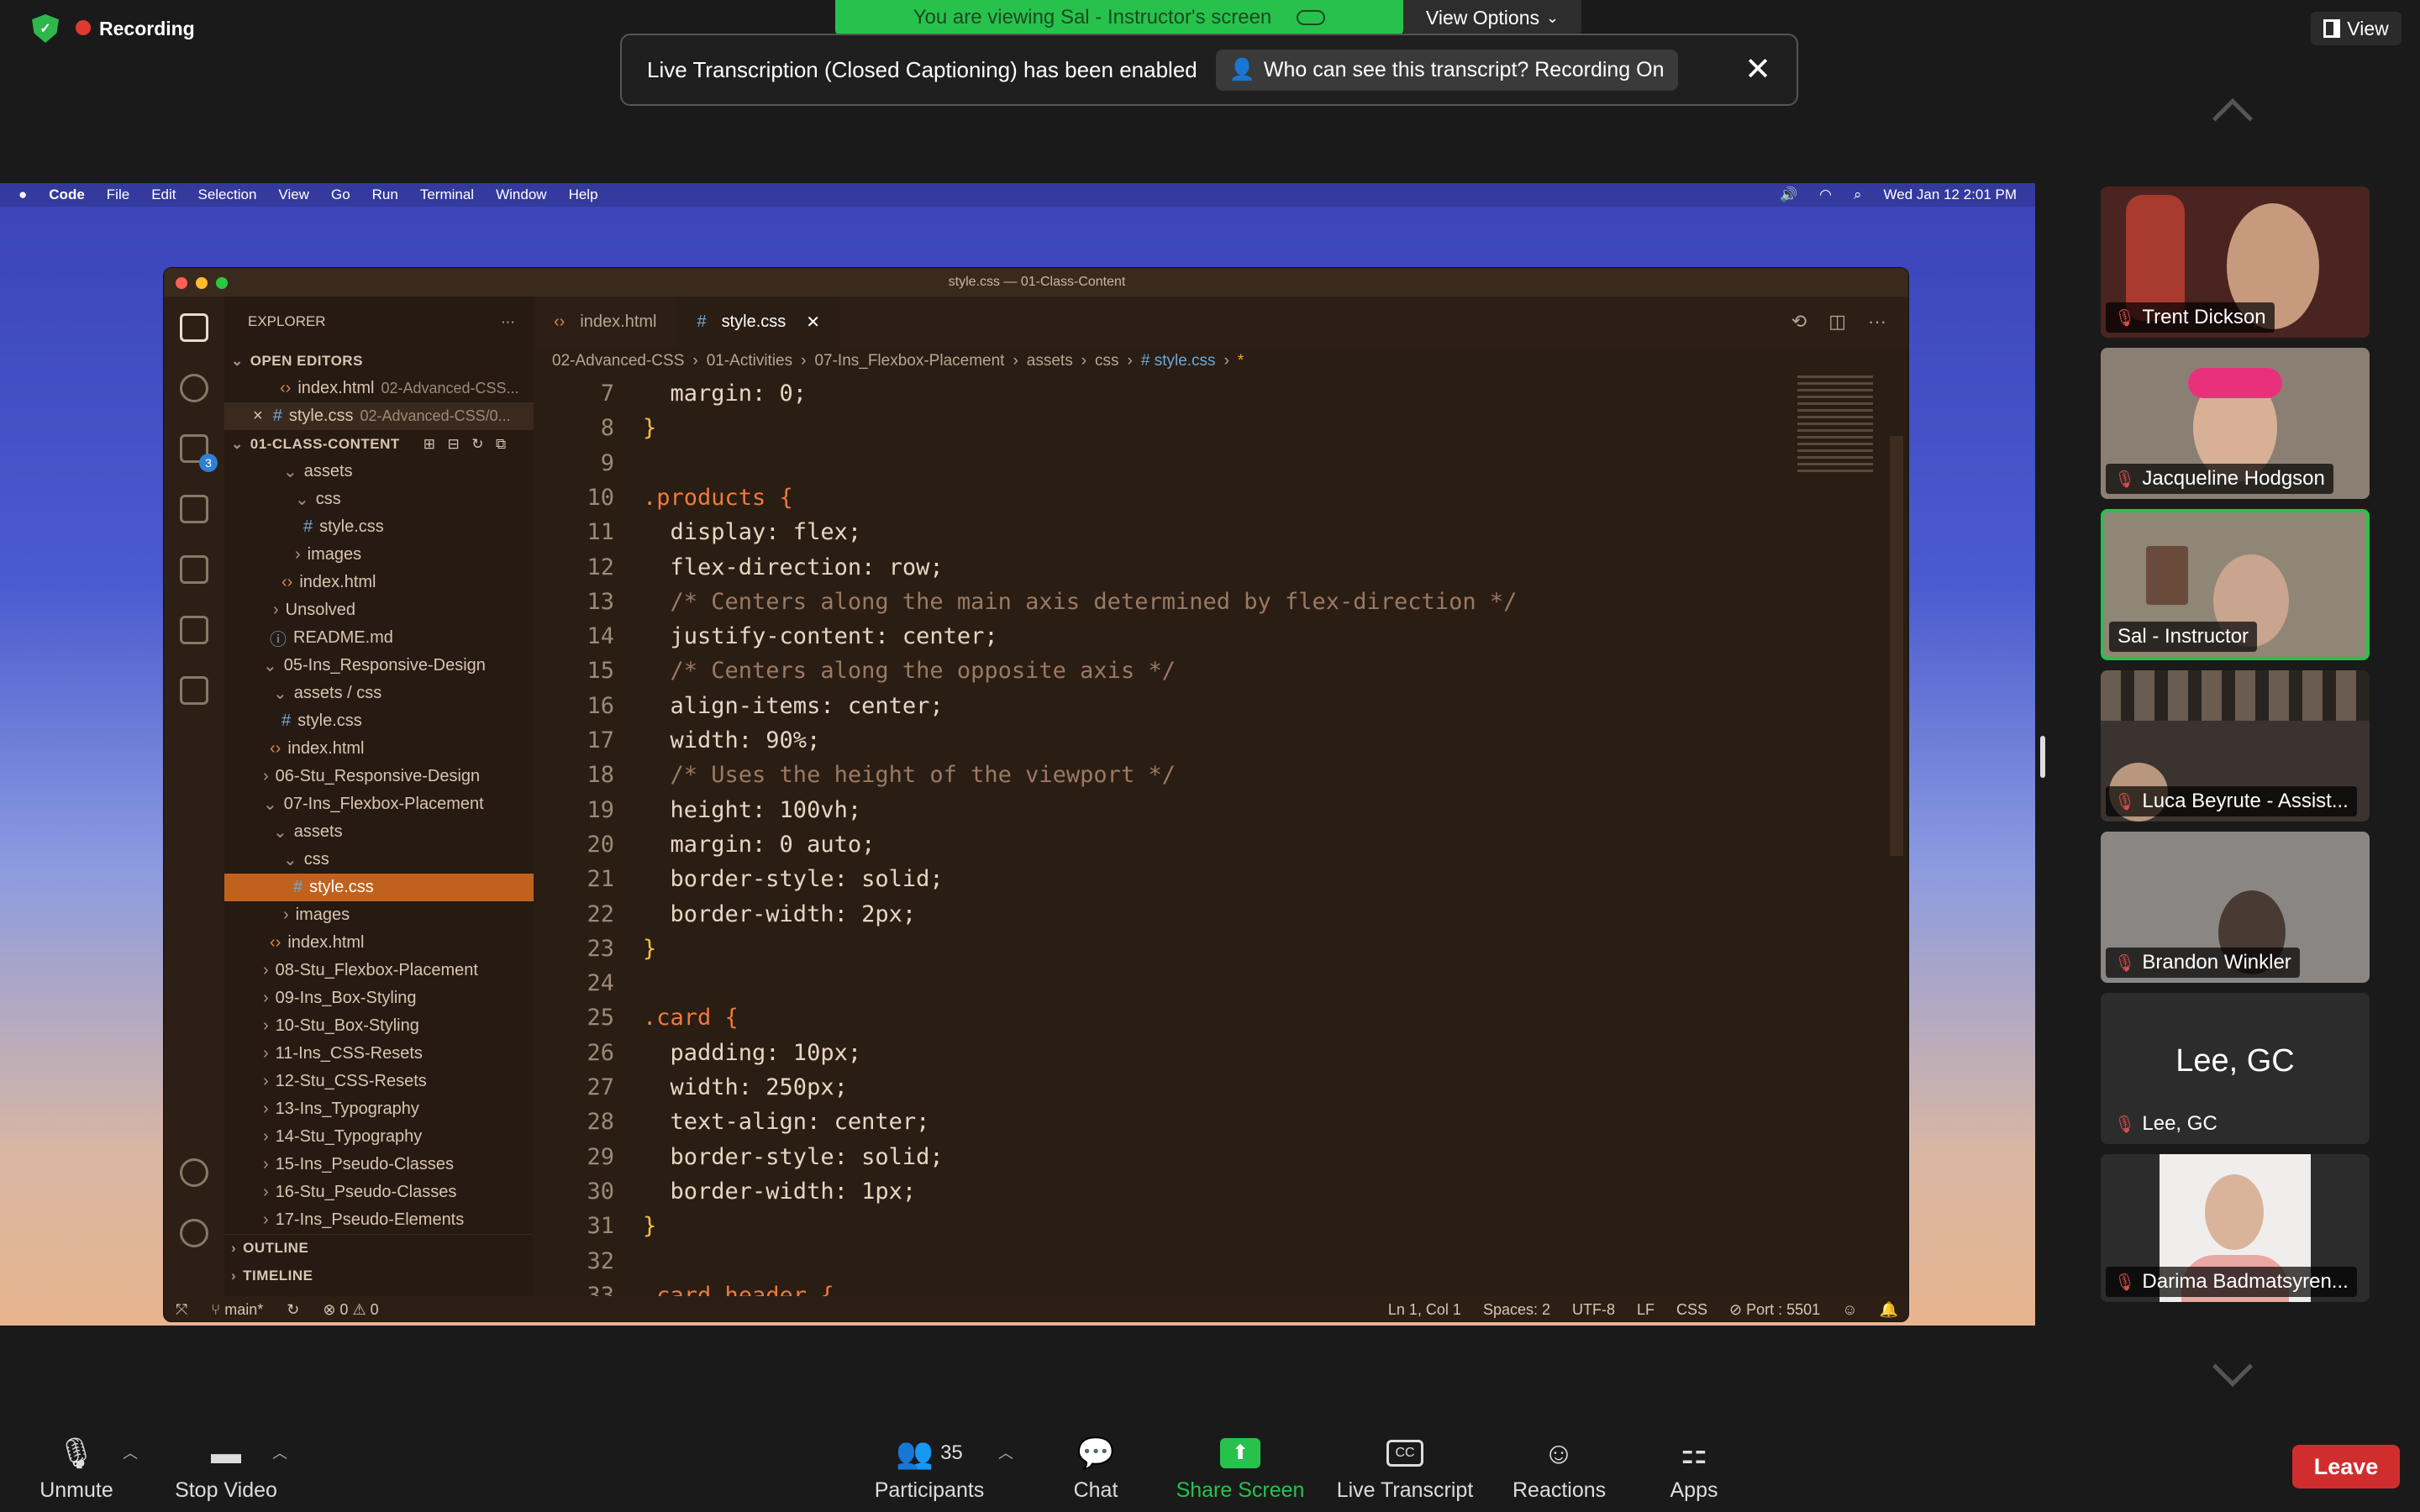 The width and height of the screenshot is (2420, 1512). I want to click on encoding-status: UTF-8, so click(1593, 1310).